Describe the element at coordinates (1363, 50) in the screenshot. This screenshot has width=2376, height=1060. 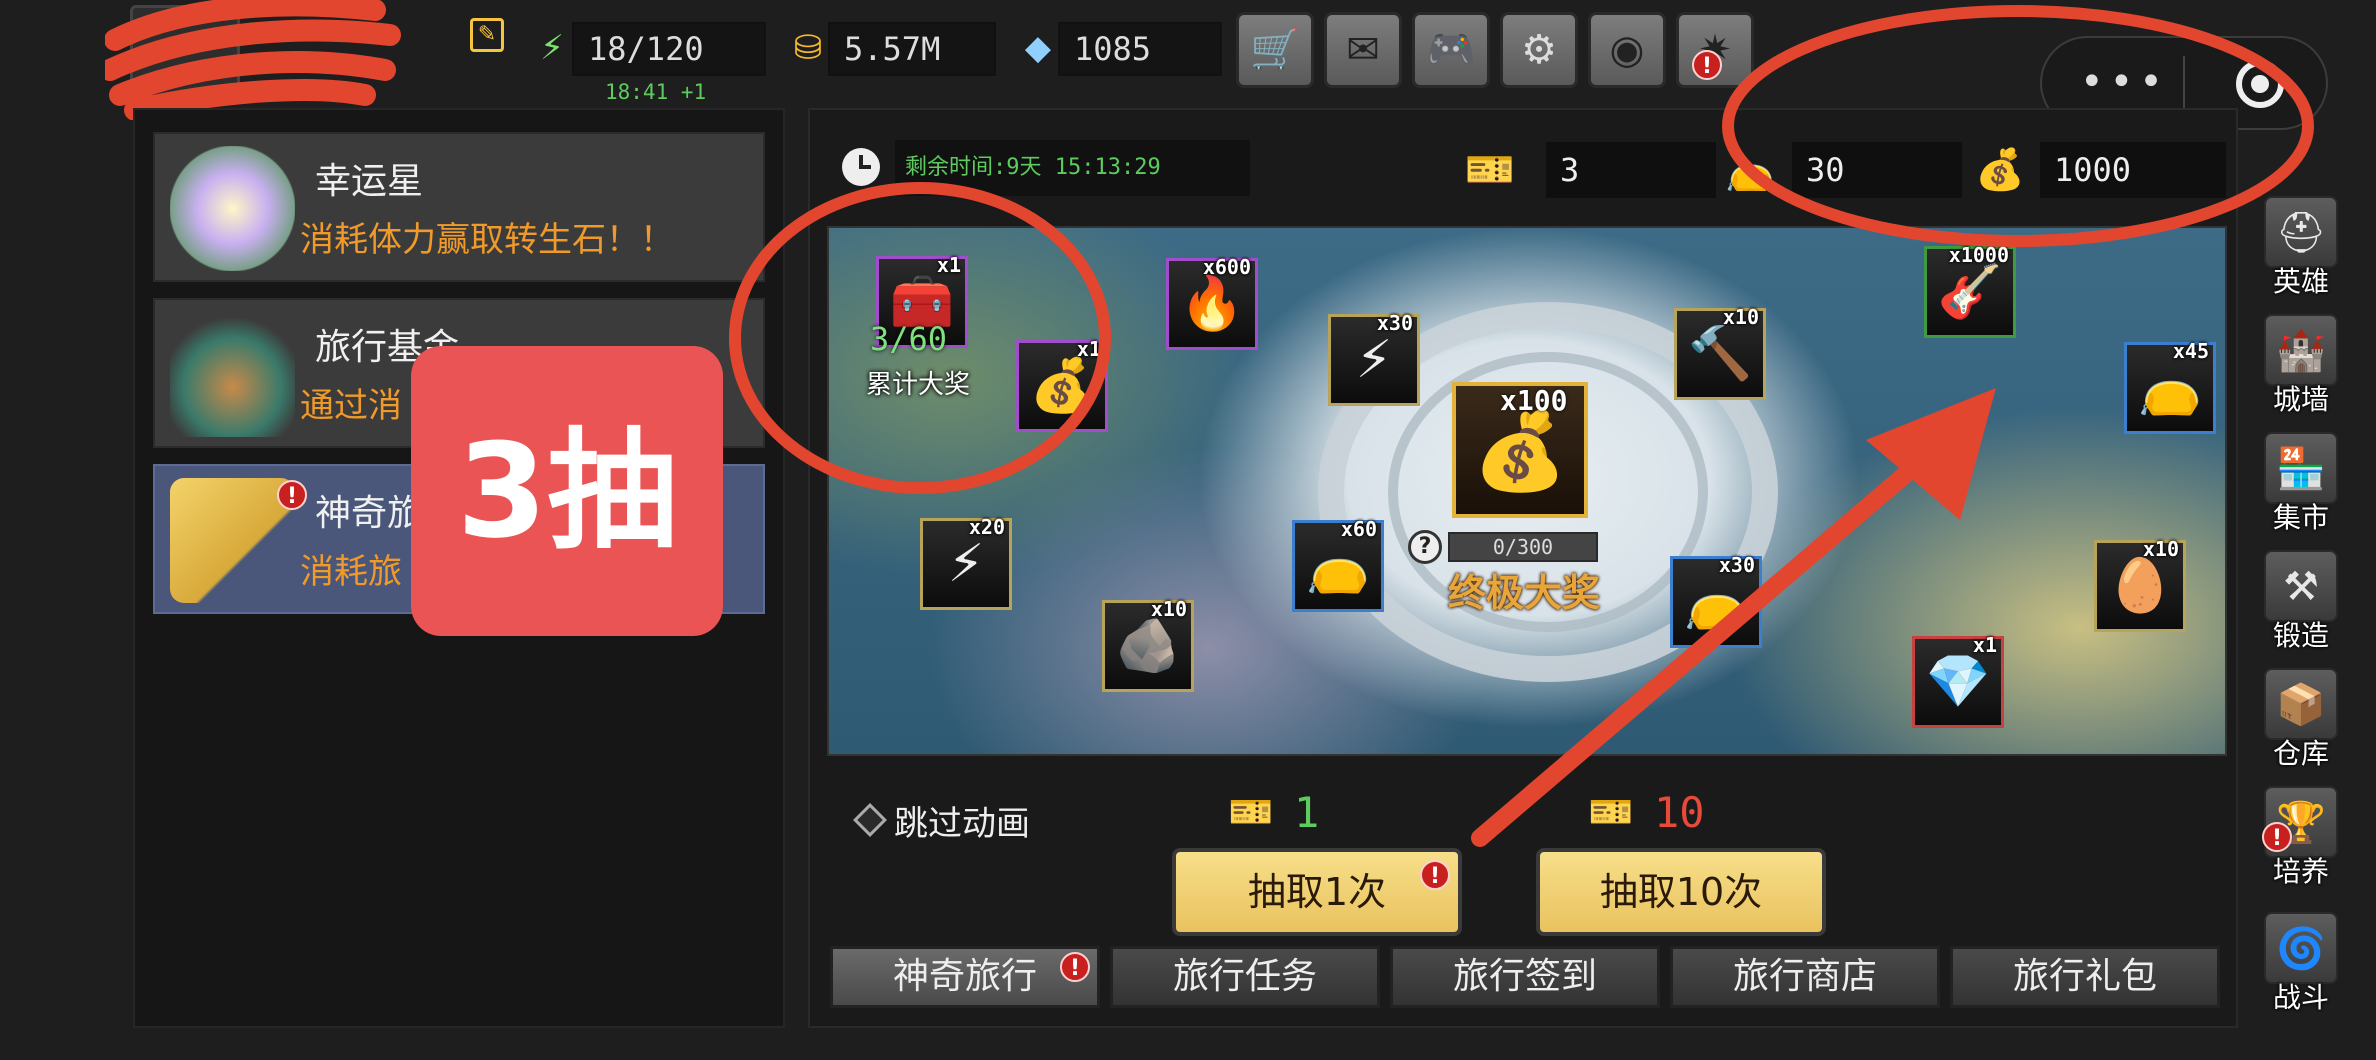
I see `mail-icon: ✉` at that location.